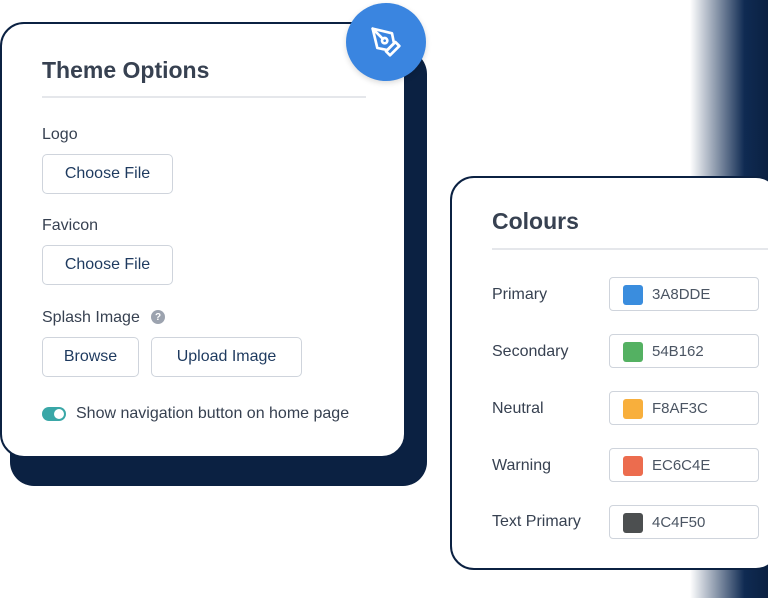 This screenshot has width=768, height=598. I want to click on colour-field-neutral: F8AF3C, so click(684, 408).